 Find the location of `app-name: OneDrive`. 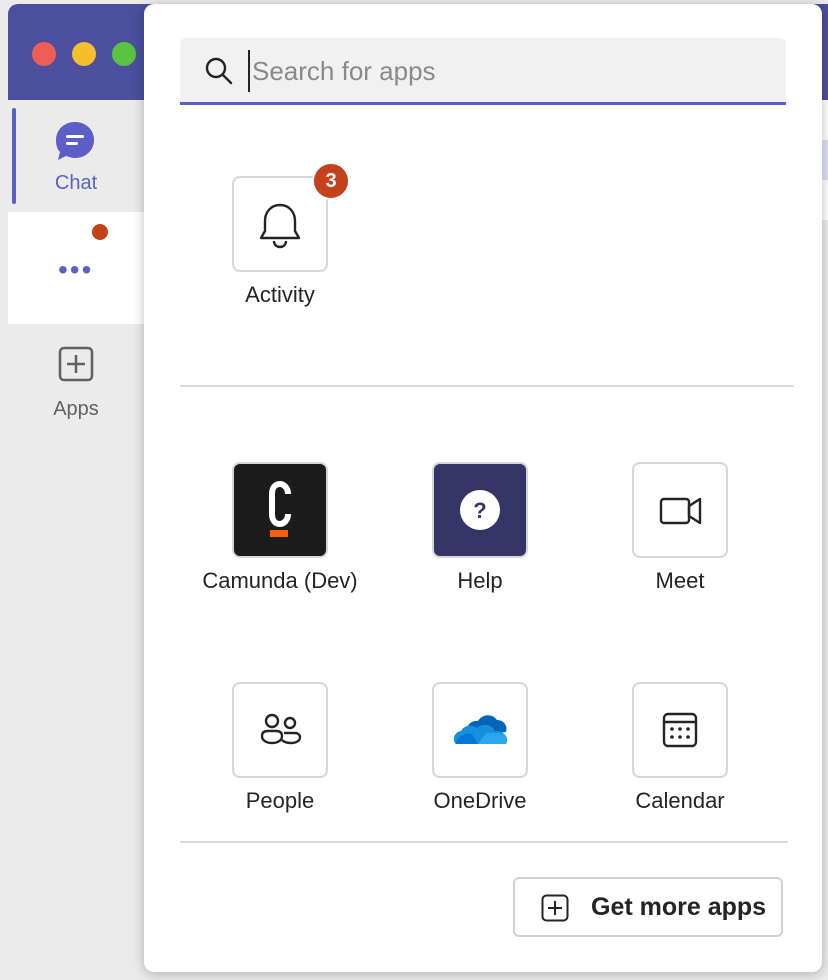

app-name: OneDrive is located at coordinates (480, 800).